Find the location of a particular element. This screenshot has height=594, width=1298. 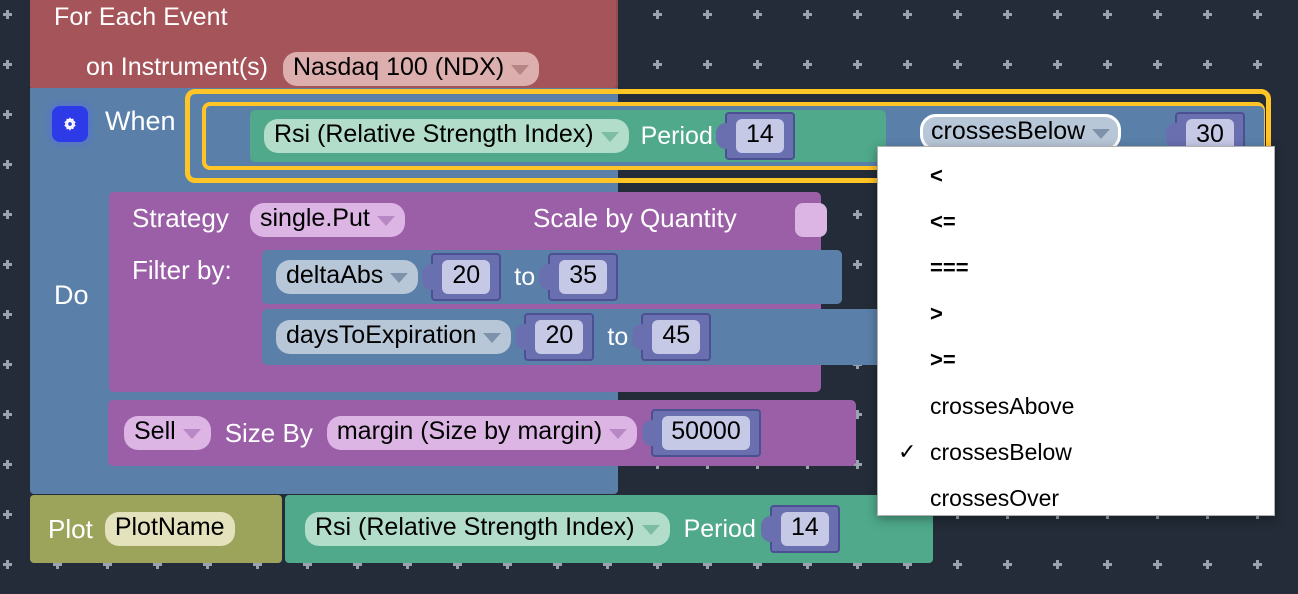

dropdown-item-label: > is located at coordinates (936, 313).